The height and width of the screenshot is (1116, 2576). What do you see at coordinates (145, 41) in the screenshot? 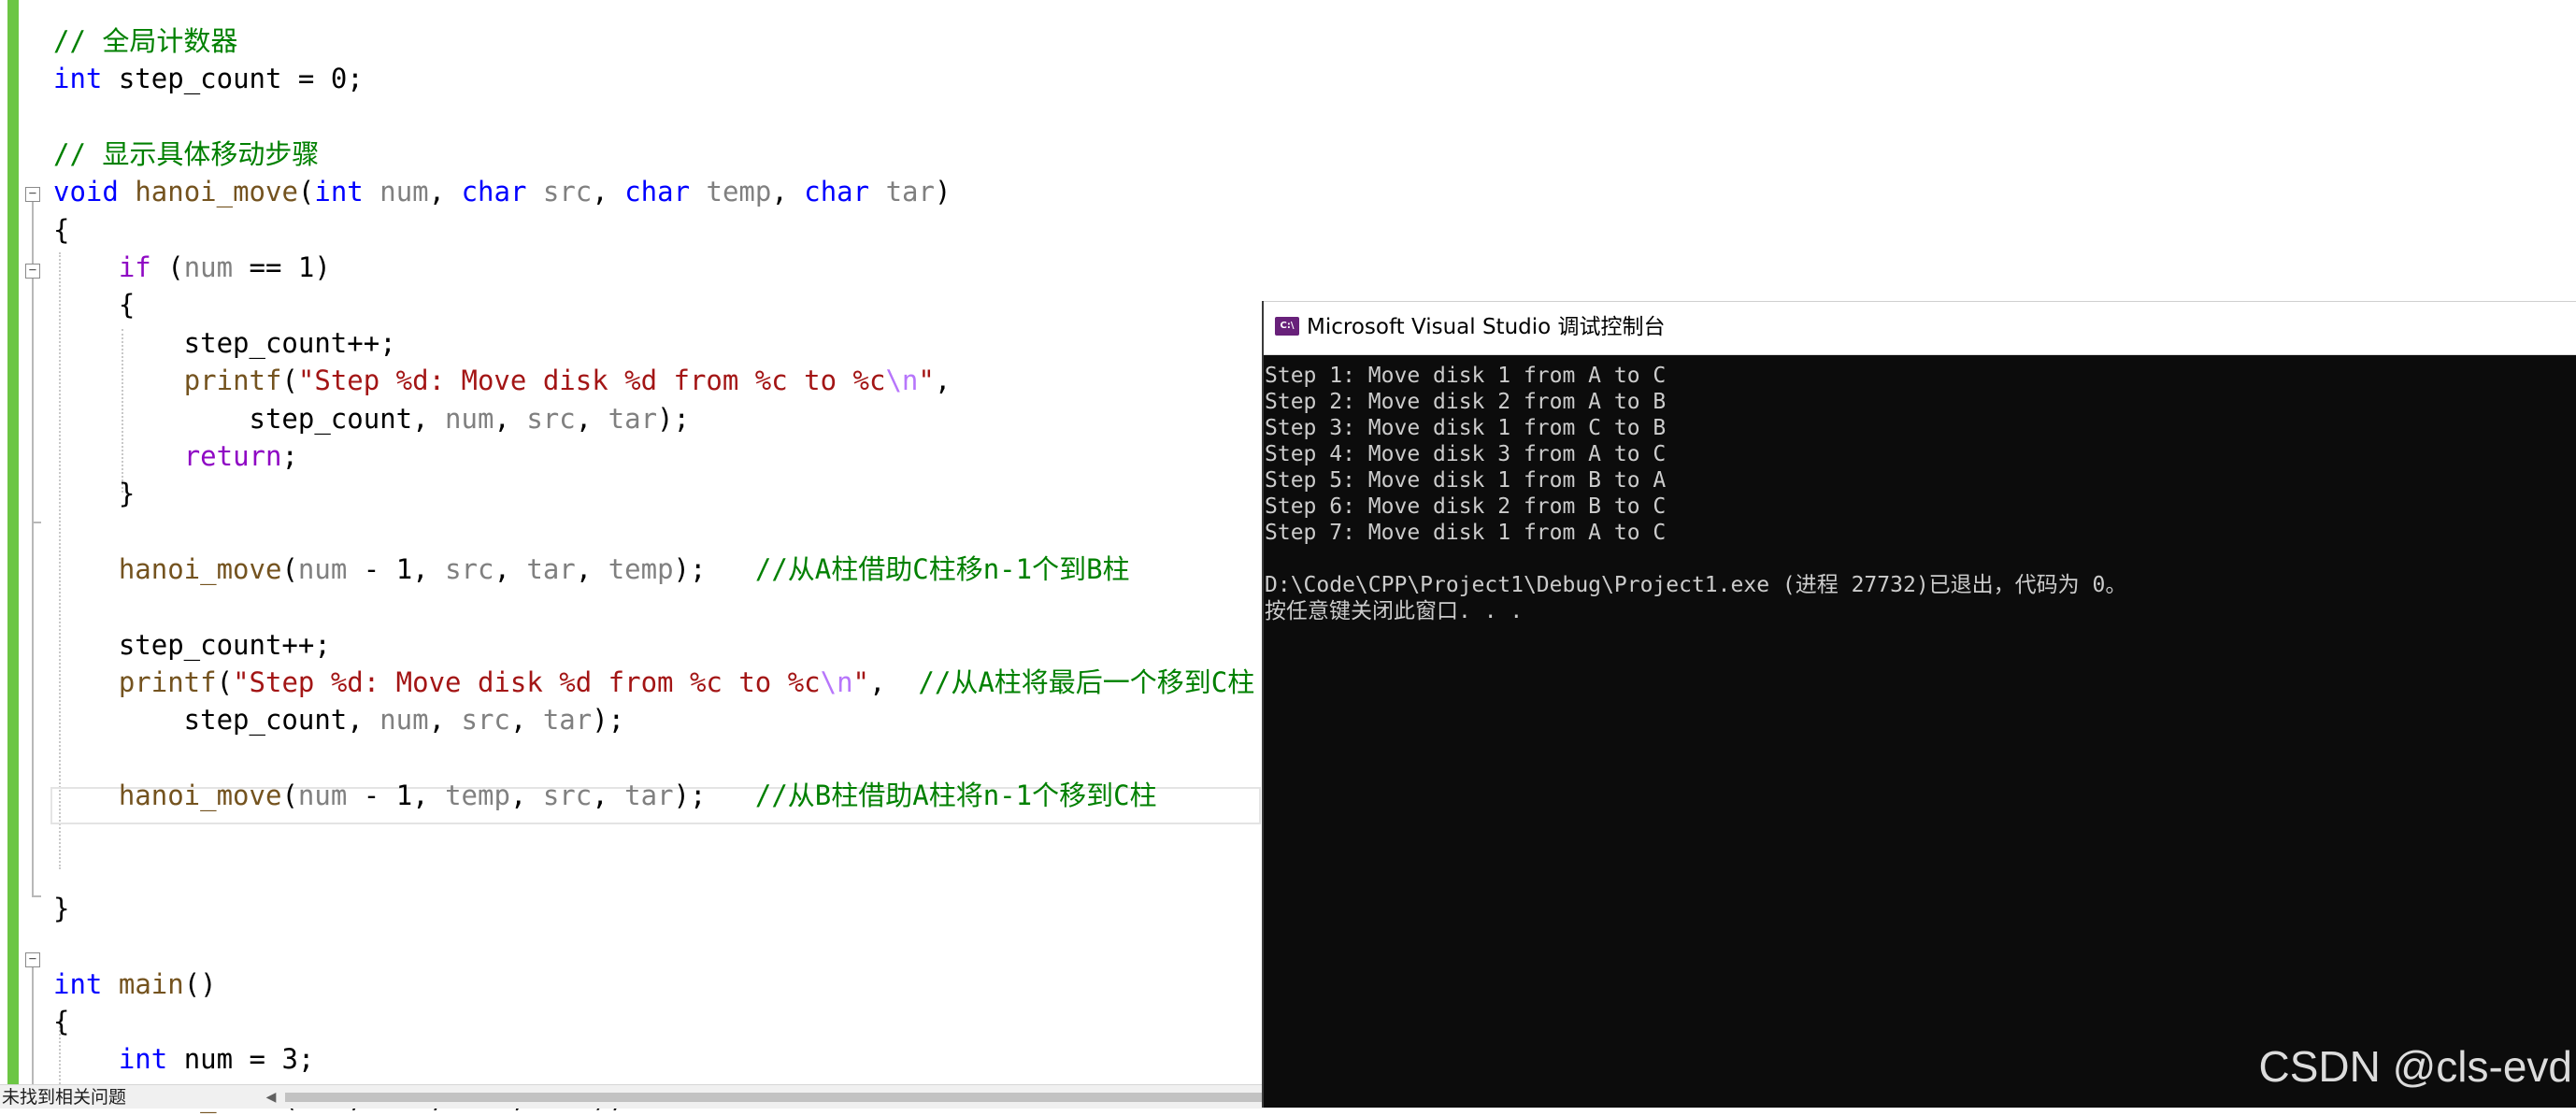
I see `code-line: // 全局计数器` at bounding box center [145, 41].